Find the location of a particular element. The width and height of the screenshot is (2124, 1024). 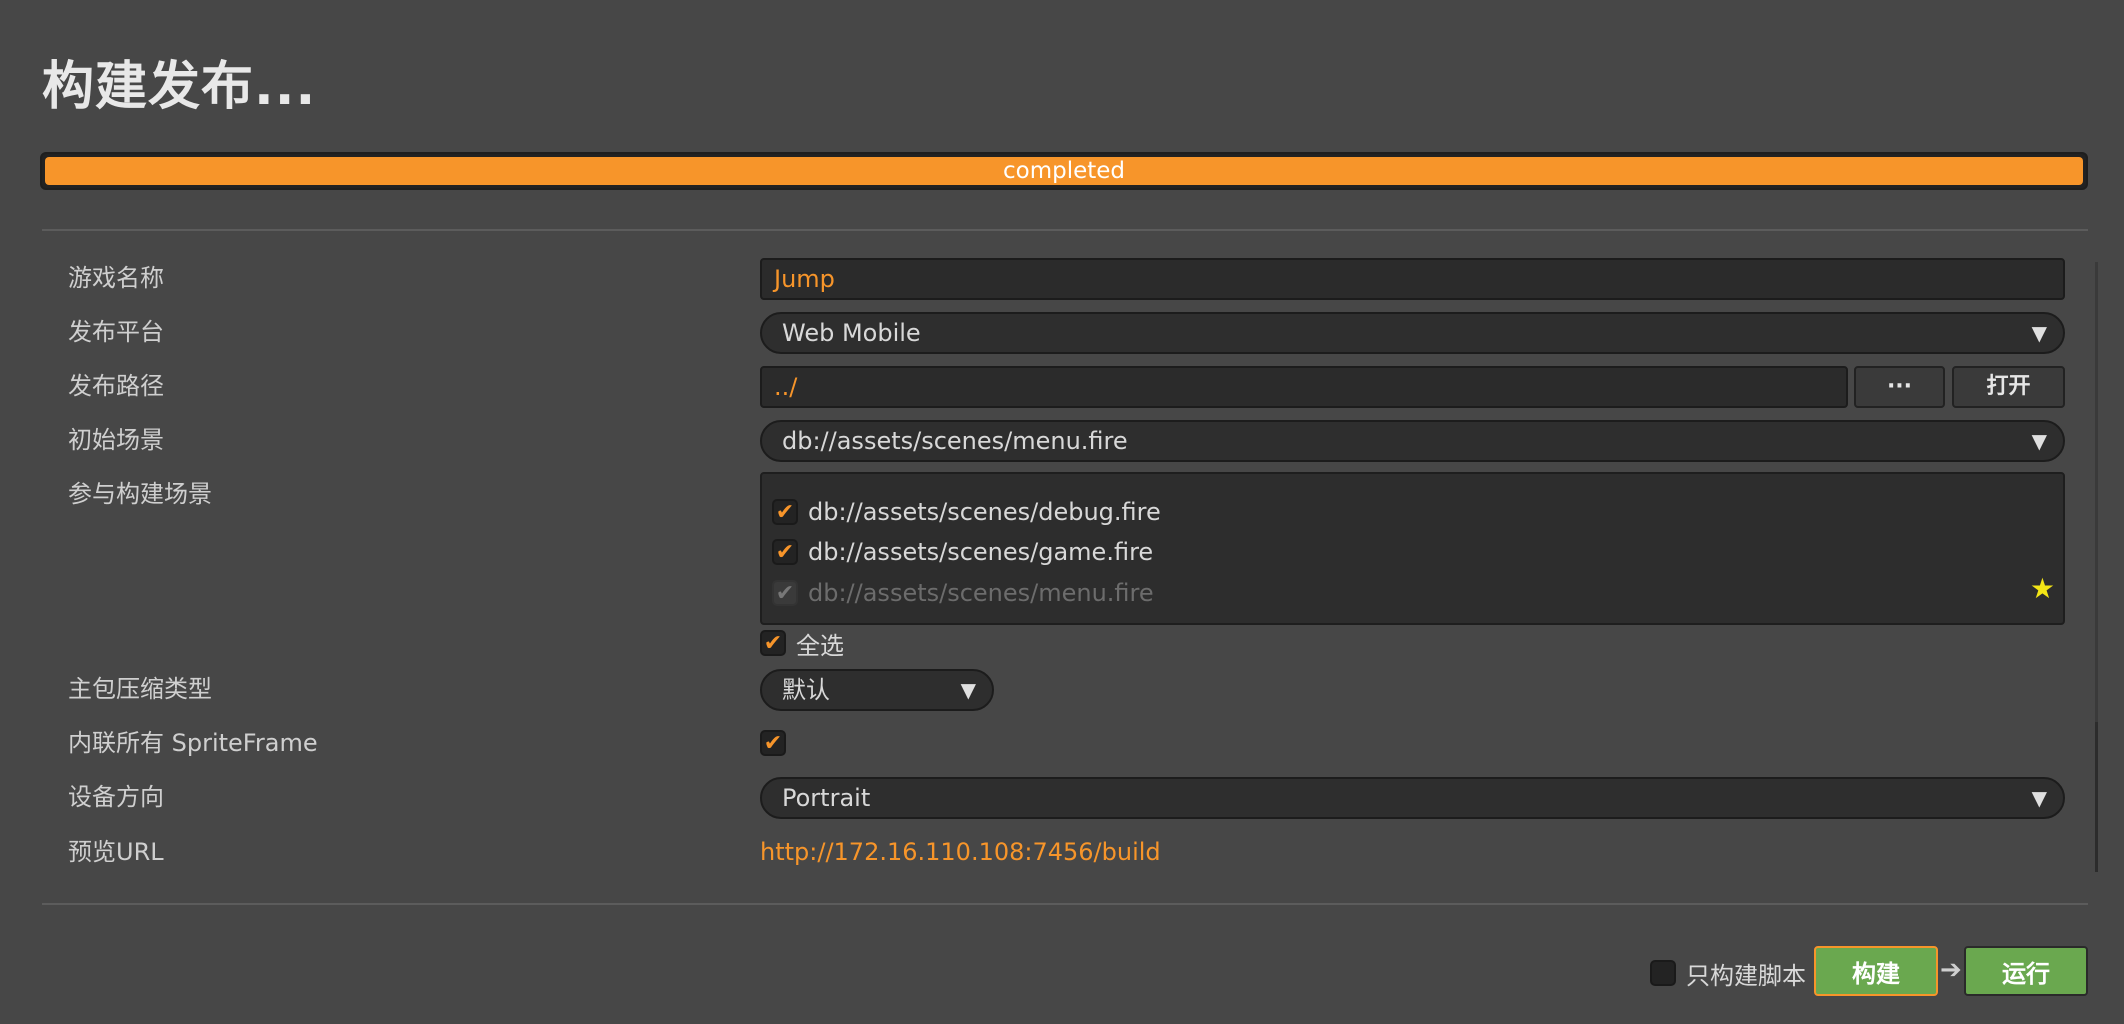

compression-label: 主包压缩类型 is located at coordinates (140, 689).